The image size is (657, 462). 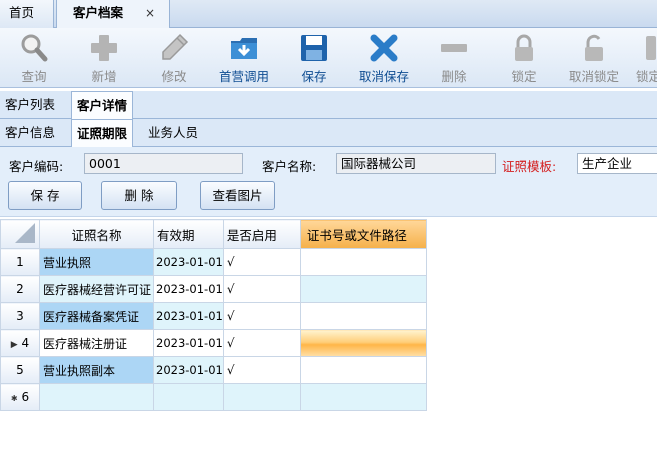 I want to click on import-label: 首营调用, so click(x=243, y=76).